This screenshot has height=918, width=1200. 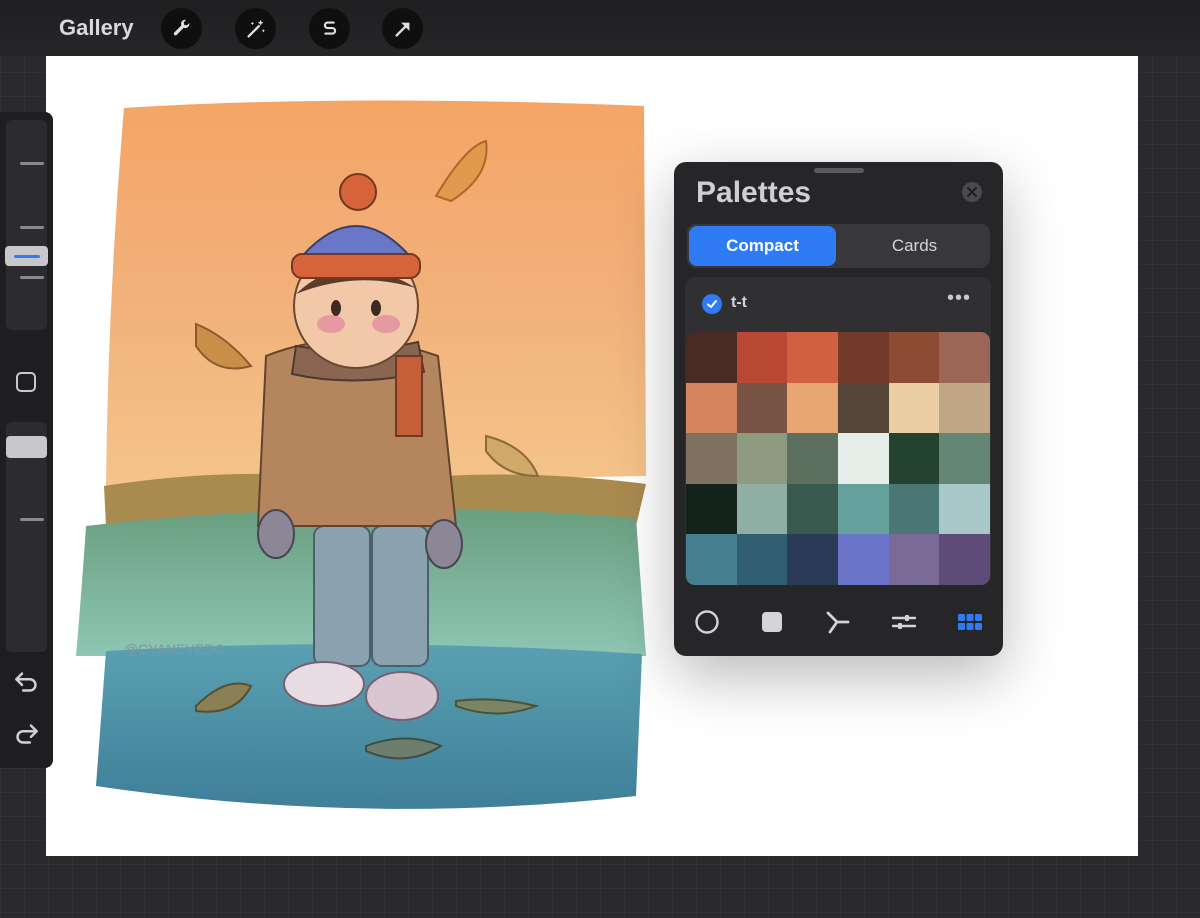 I want to click on left-sidebar, so click(x=26, y=440).